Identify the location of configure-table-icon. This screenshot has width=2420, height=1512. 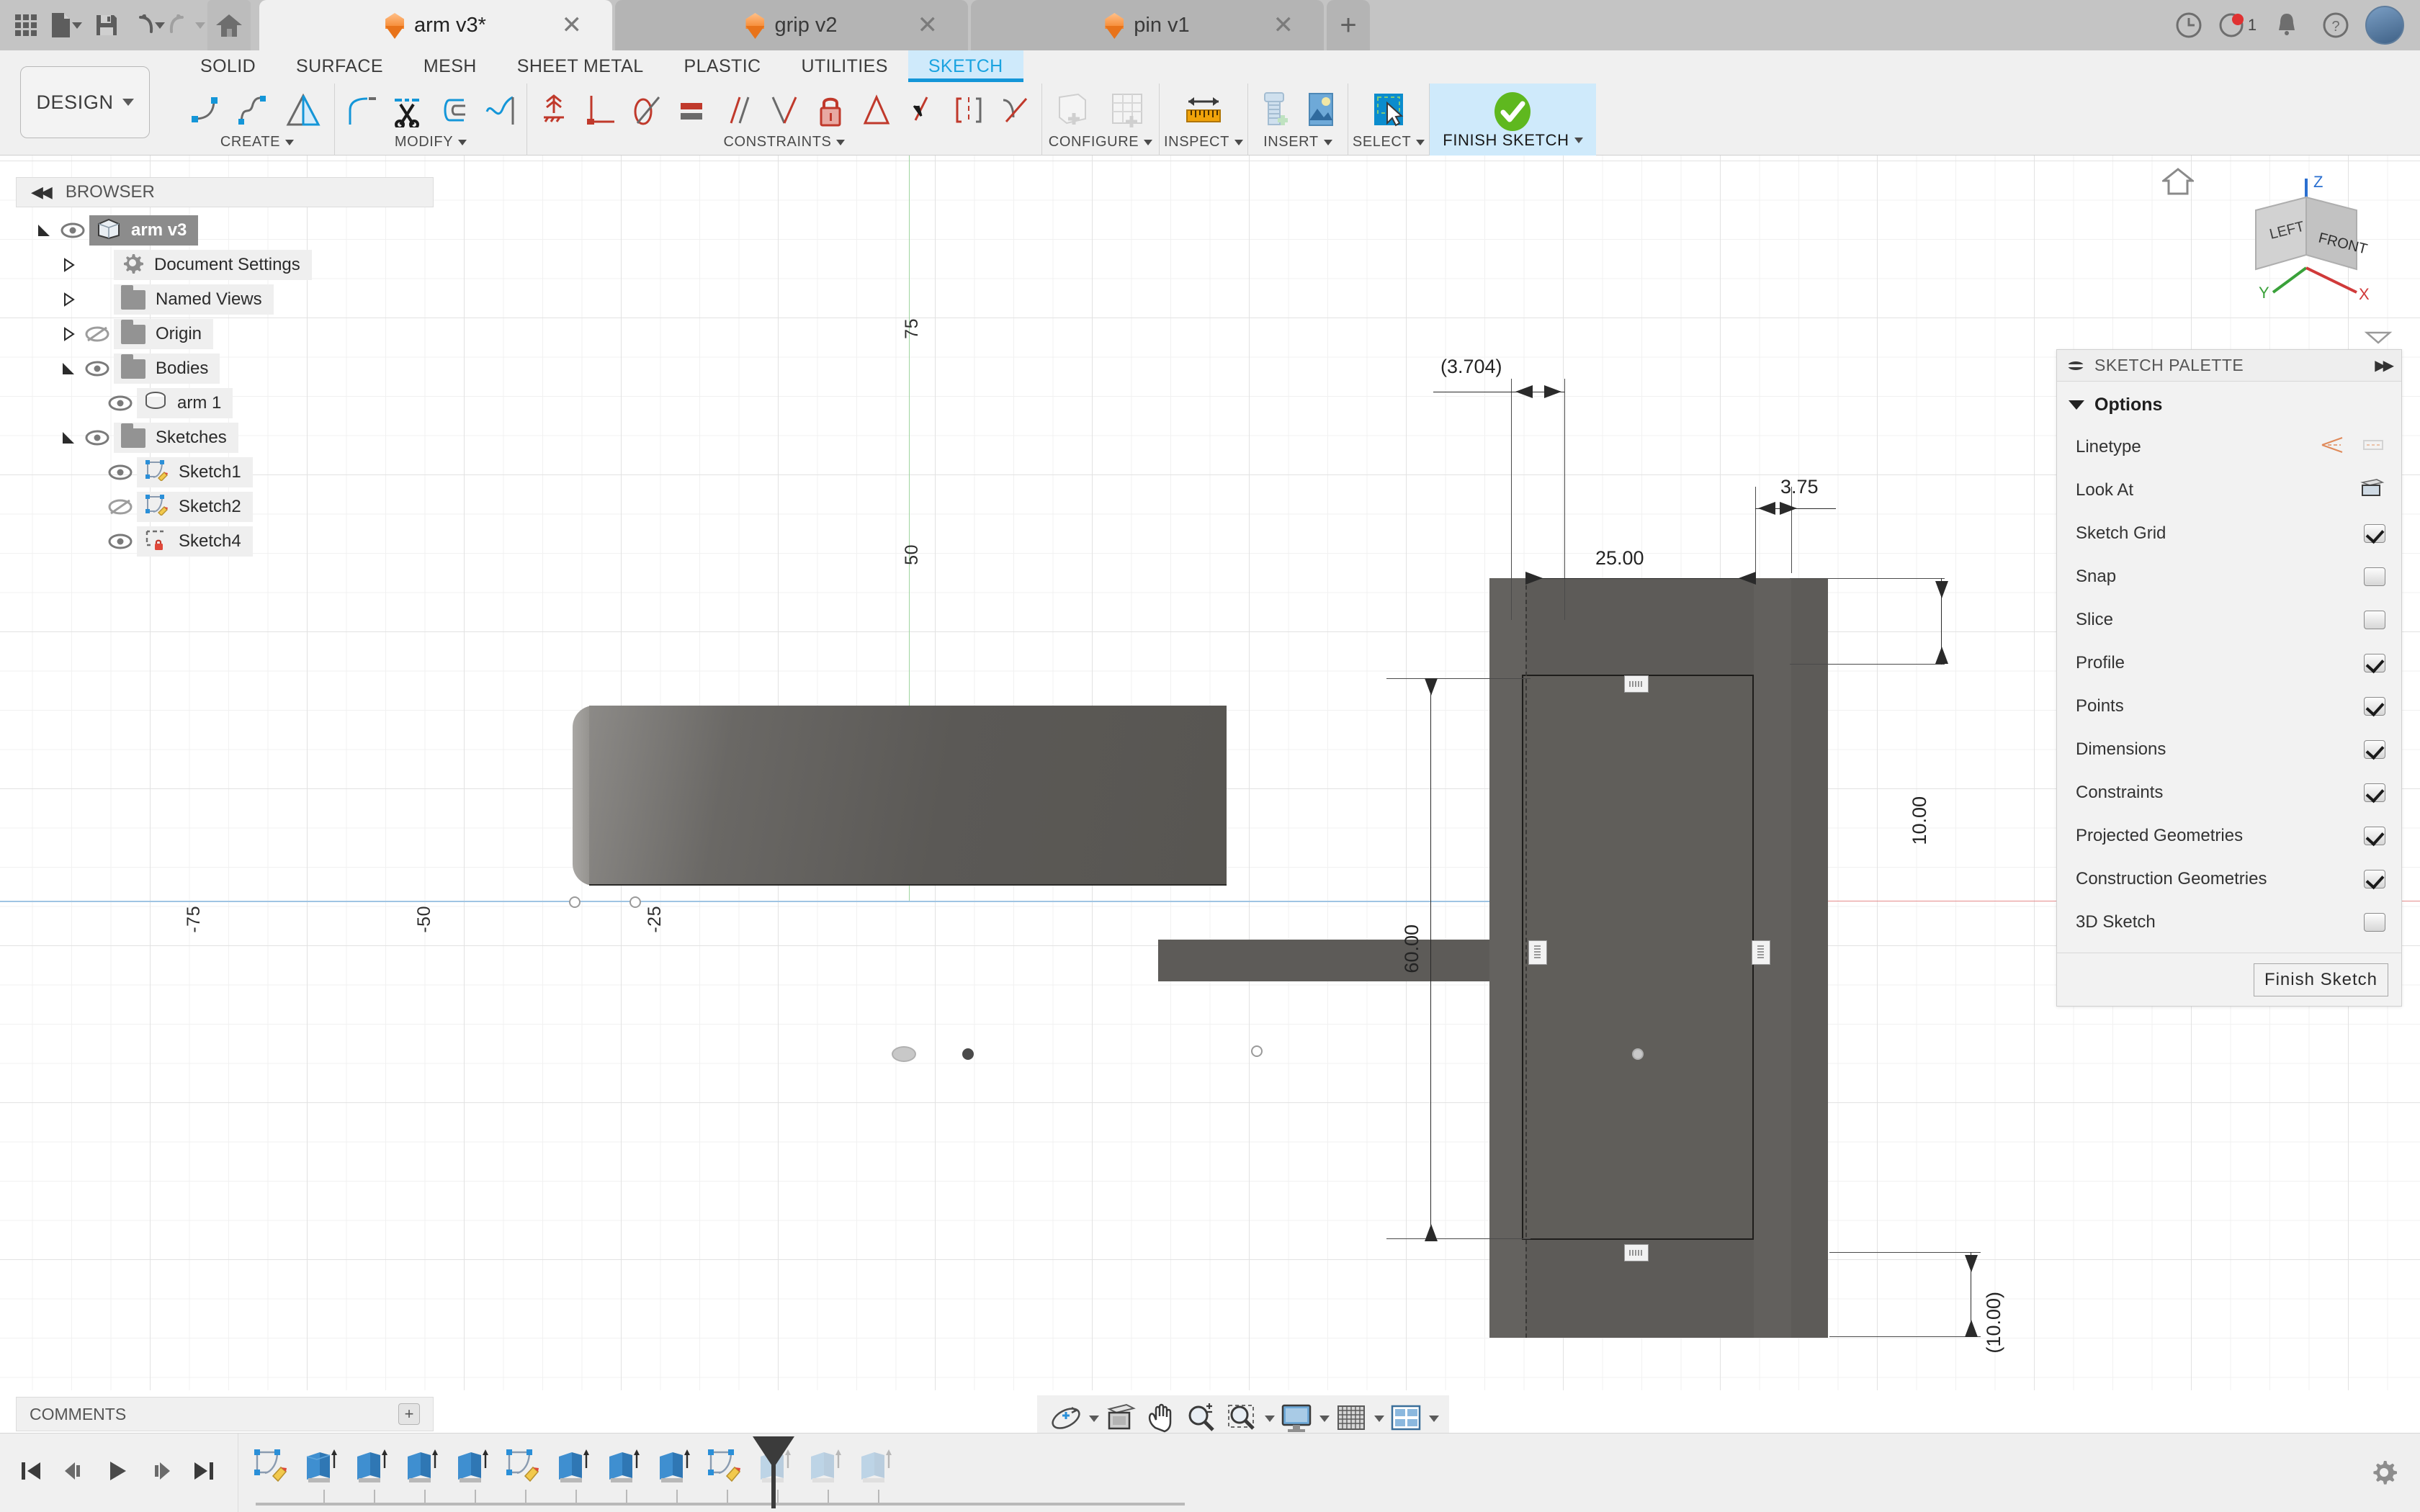
(1128, 110).